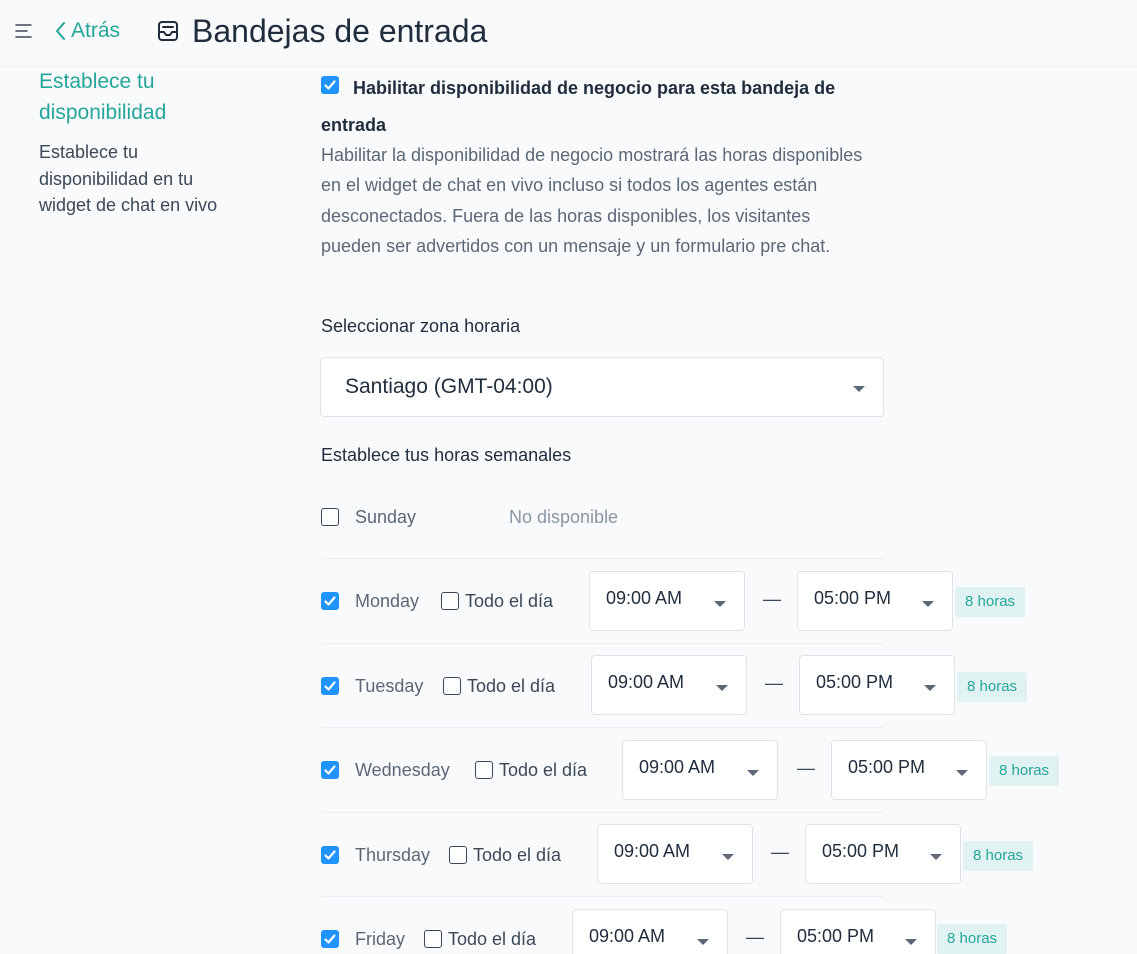 This screenshot has height=954, width=1137. I want to click on page-header: Atrás Bandejas de entrada, so click(568, 33).